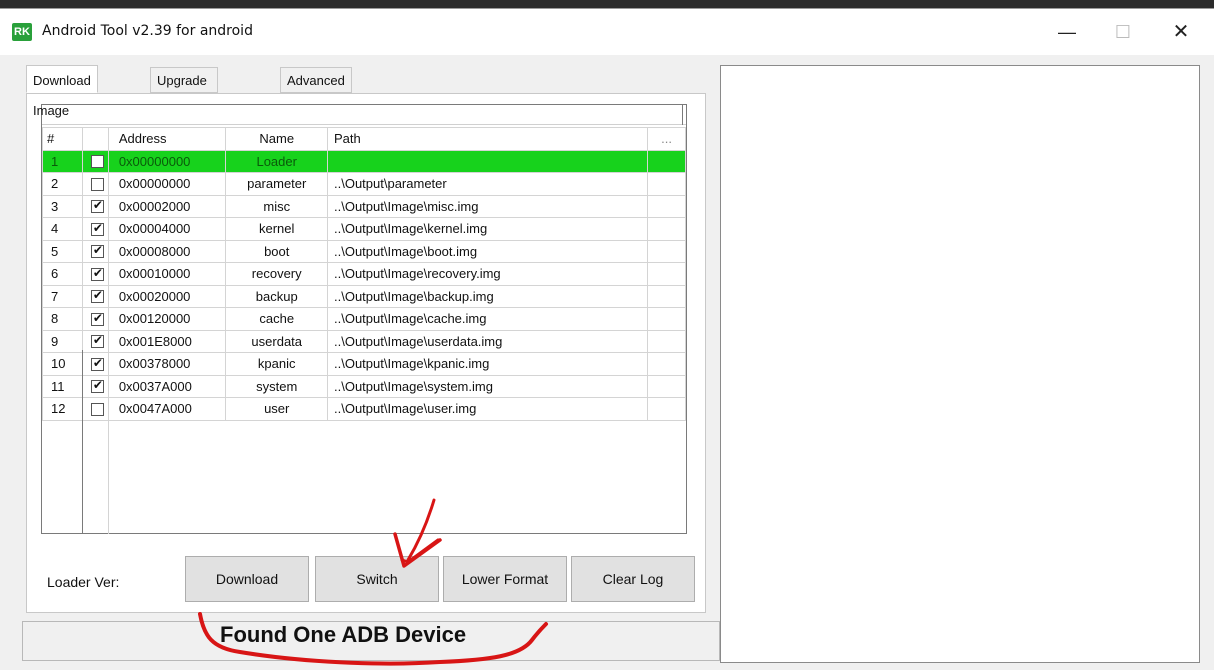 The image size is (1214, 670). What do you see at coordinates (487, 229) in the screenshot?
I see `row-path: ..\Output\Image\kernel.img` at bounding box center [487, 229].